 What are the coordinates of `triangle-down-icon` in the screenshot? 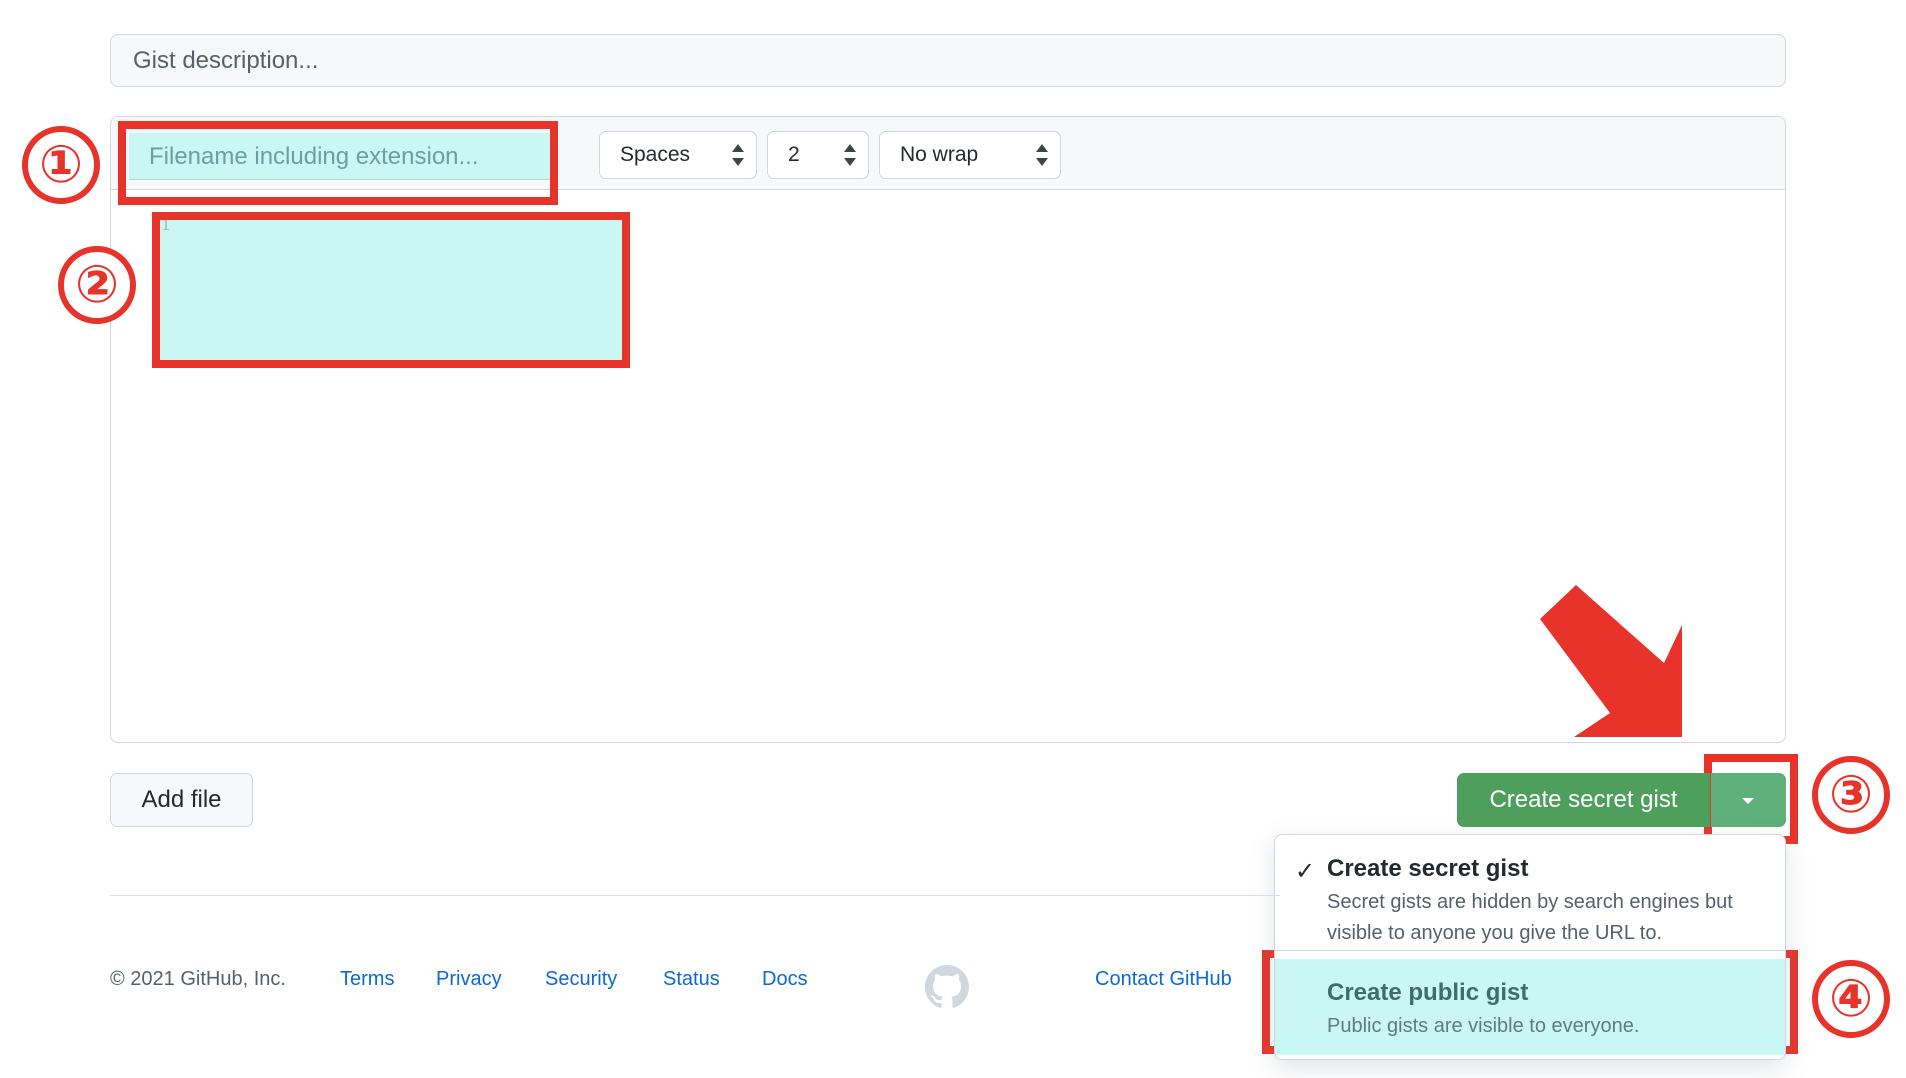 It's located at (1748, 801).